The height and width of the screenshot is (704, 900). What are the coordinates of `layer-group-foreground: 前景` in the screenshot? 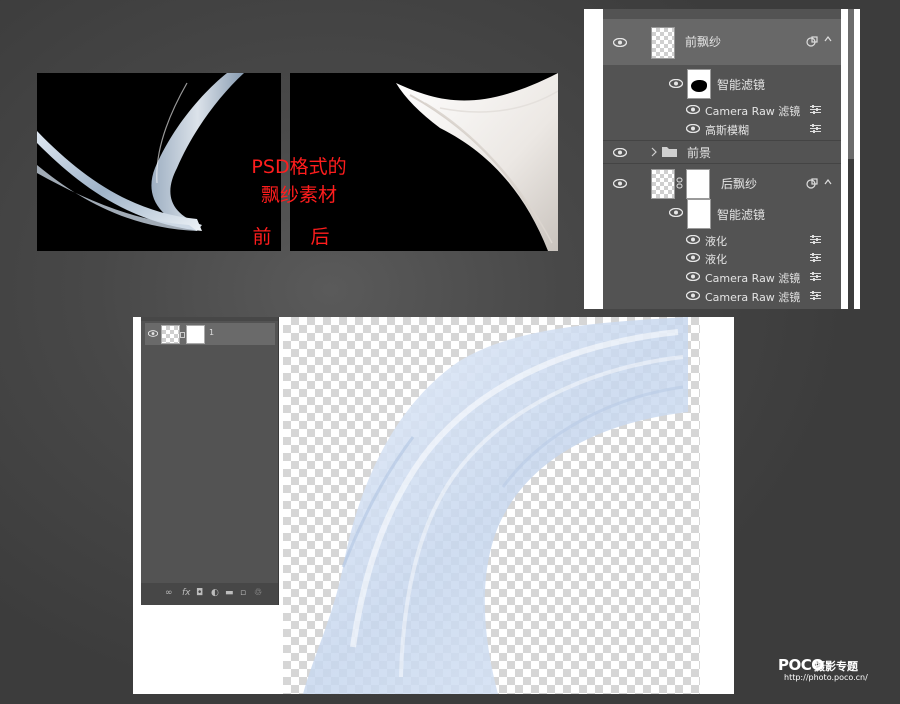 It's located at (722, 152).